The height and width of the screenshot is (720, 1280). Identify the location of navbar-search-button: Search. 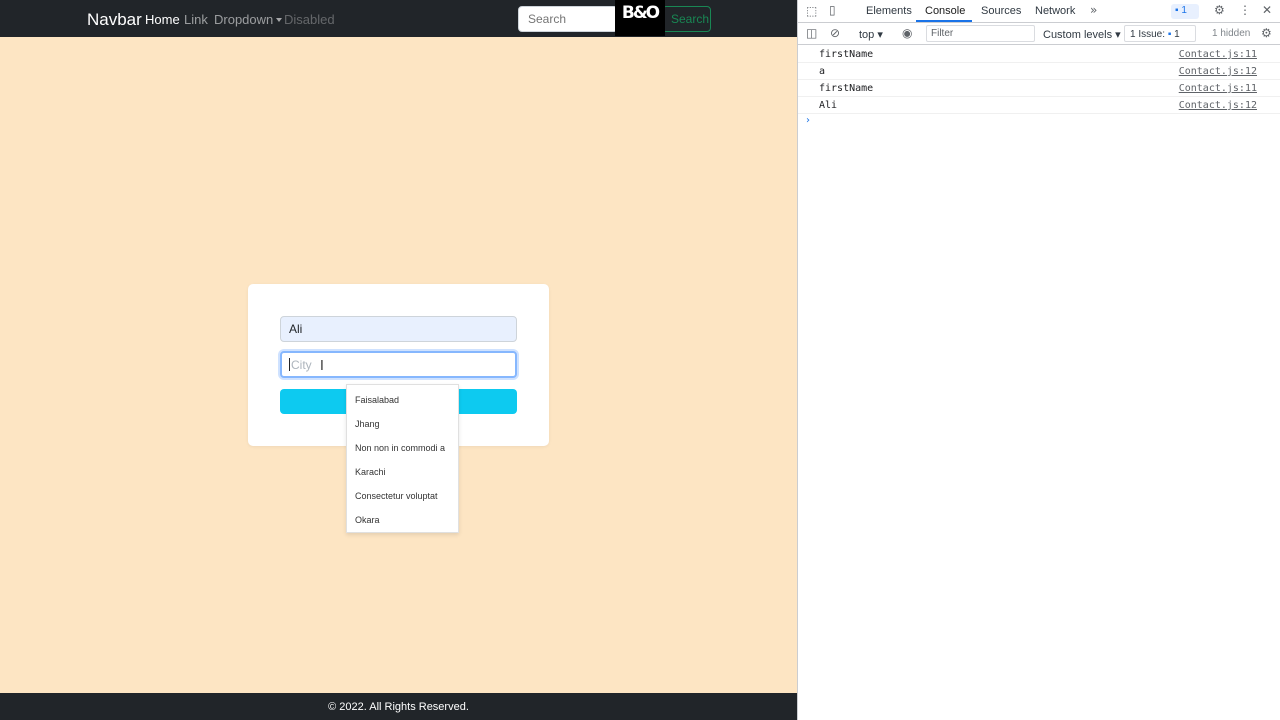
(686, 19).